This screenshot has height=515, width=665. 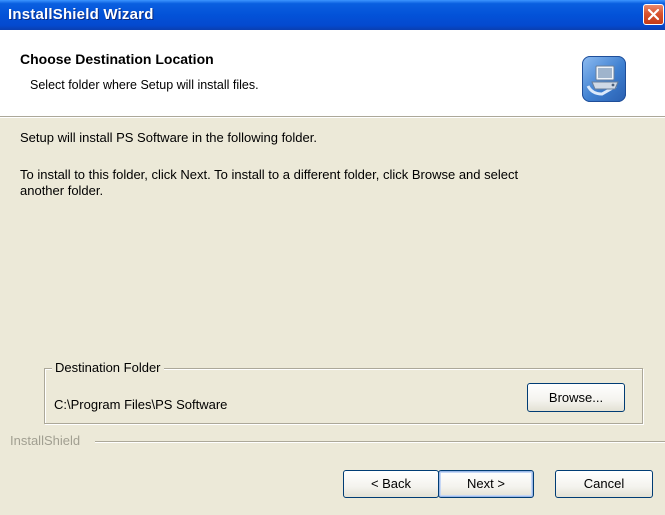 I want to click on cancel-button: Cancel, so click(x=604, y=484).